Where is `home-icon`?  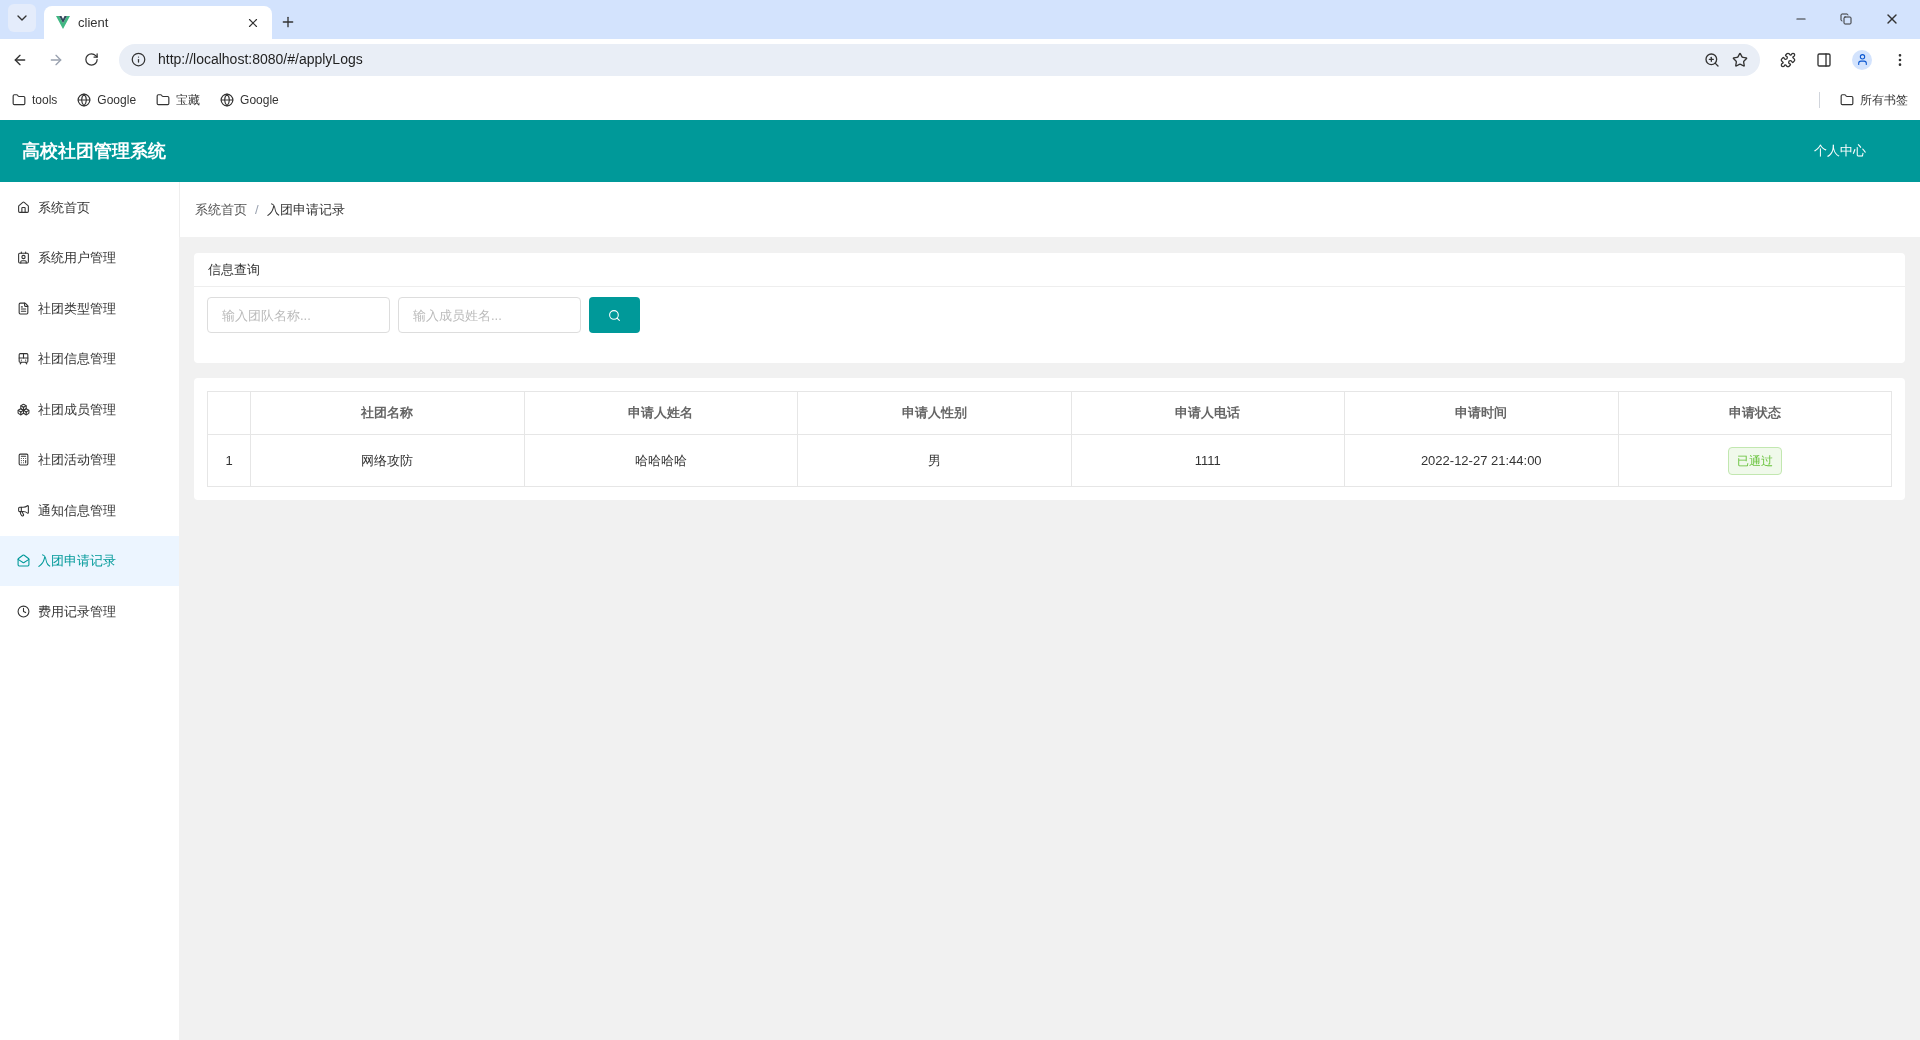 home-icon is located at coordinates (23, 207).